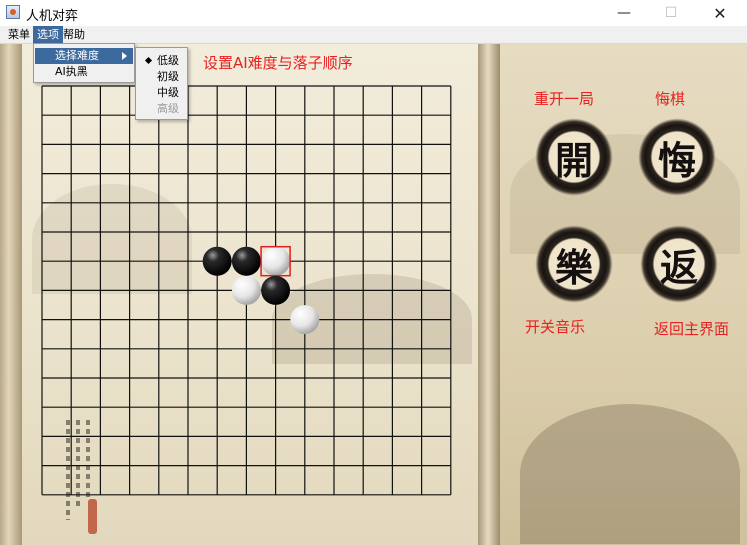  What do you see at coordinates (168, 108) in the screenshot?
I see `difficulty-high: 高级` at bounding box center [168, 108].